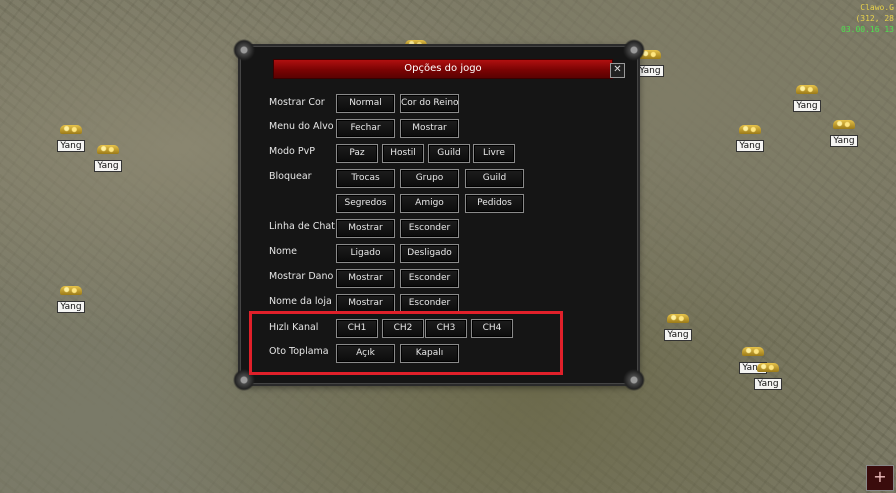 This screenshot has height=493, width=896. Describe the element at coordinates (290, 176) in the screenshot. I see `label-bloquear: Bloquear` at that location.